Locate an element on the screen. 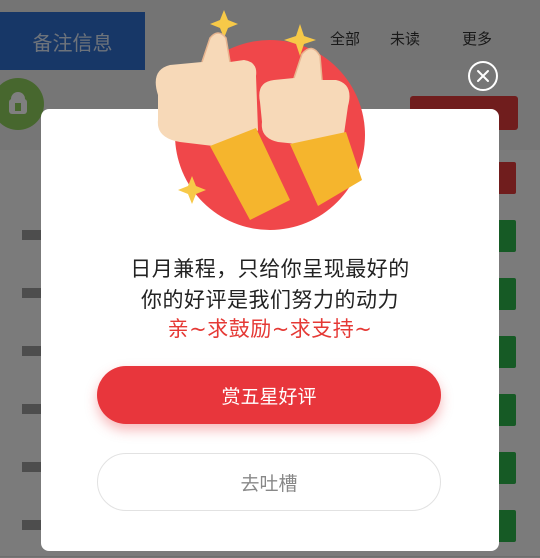 The height and width of the screenshot is (558, 540). close-button is located at coordinates (483, 76).